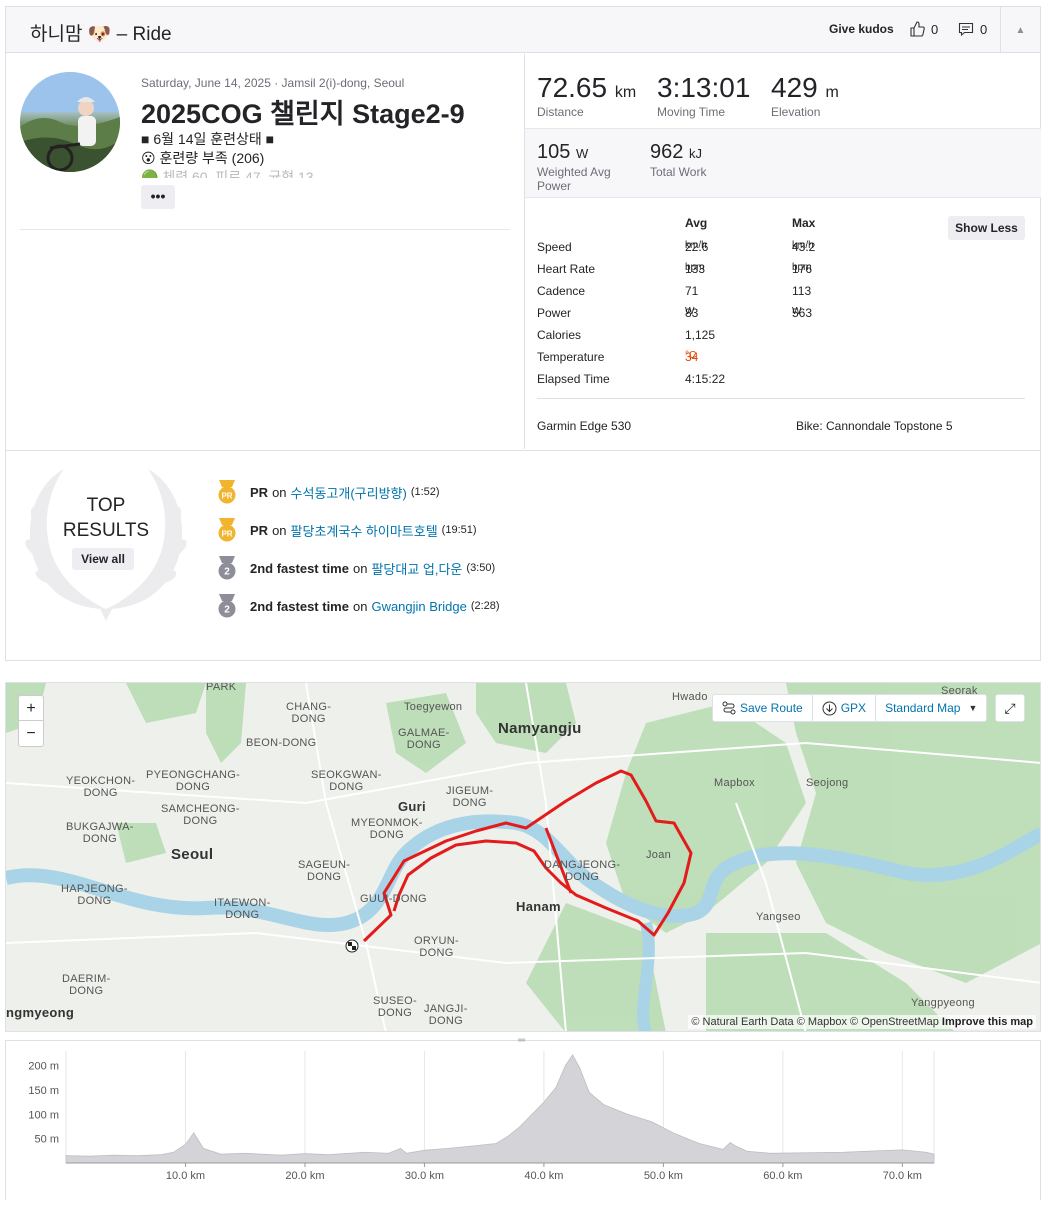  Describe the element at coordinates (690, 311) in the screenshot. I see `avg-unit: W` at that location.